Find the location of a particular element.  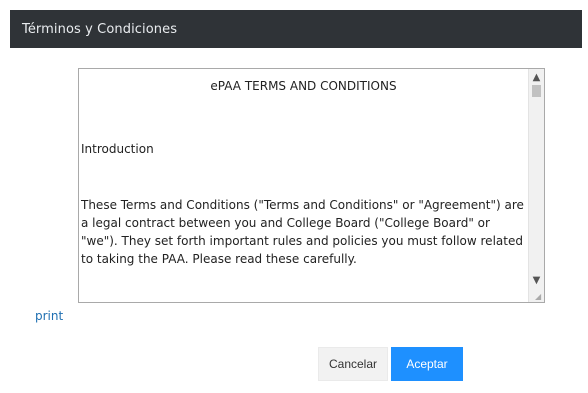

resize-grip-icon: ◢ is located at coordinates (539, 297).